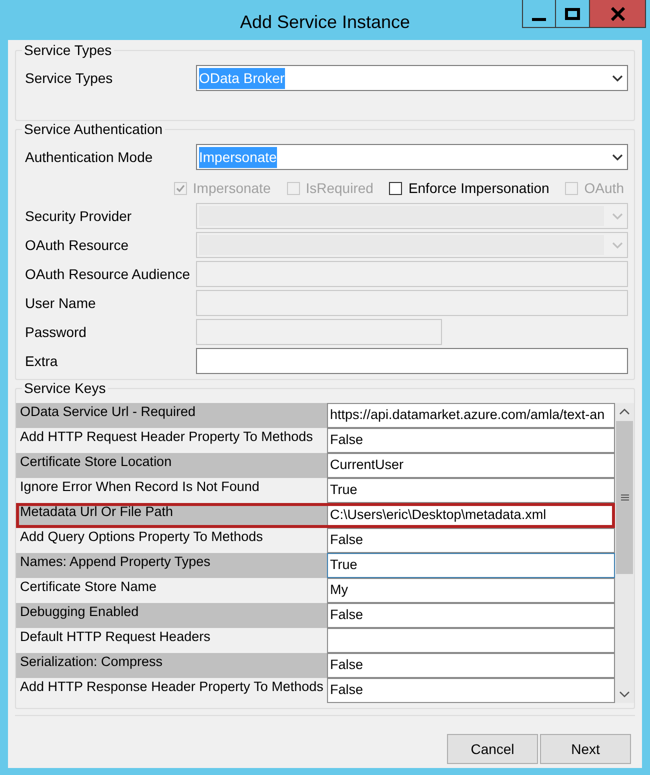 This screenshot has width=650, height=775. What do you see at coordinates (471, 465) in the screenshot?
I see `property-value-field: CurrentUser` at bounding box center [471, 465].